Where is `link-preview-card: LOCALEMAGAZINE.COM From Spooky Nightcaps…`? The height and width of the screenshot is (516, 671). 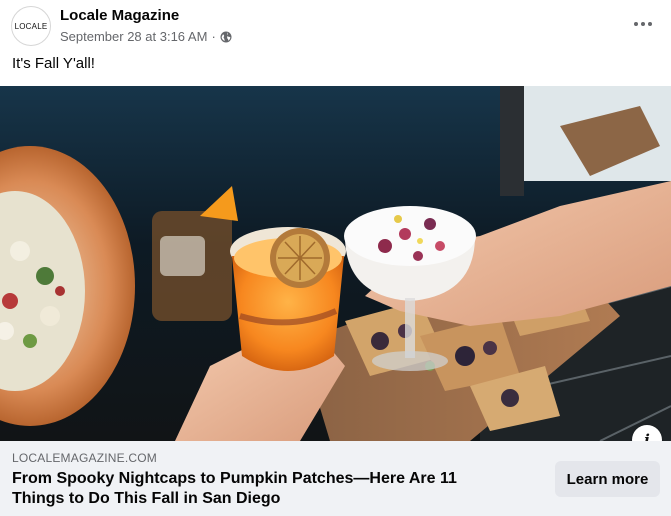
link-preview-card: LOCALEMAGAZINE.COM From Spooky Nightcaps… is located at coordinates (335, 478).